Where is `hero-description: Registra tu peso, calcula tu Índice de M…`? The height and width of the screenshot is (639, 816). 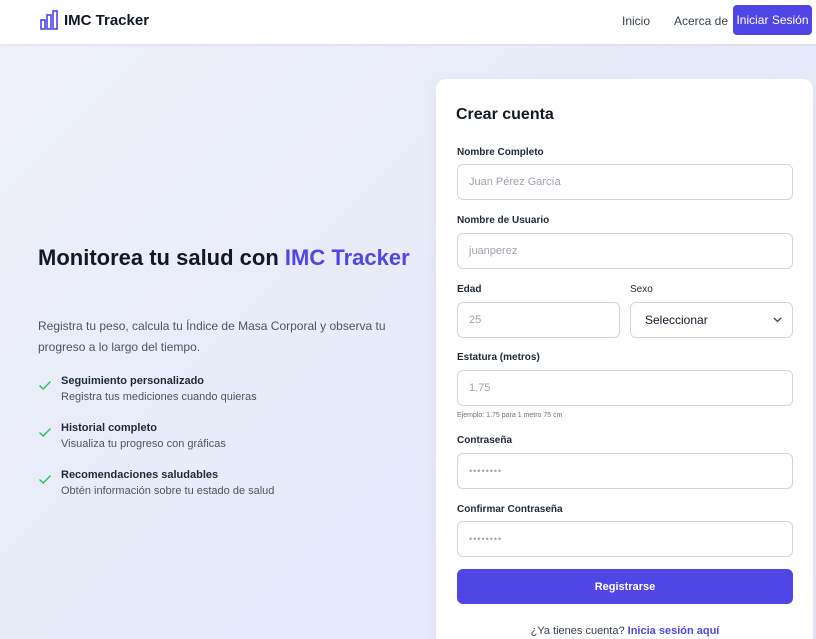 hero-description: Registra tu peso, calcula tu Índice de M… is located at coordinates (212, 336).